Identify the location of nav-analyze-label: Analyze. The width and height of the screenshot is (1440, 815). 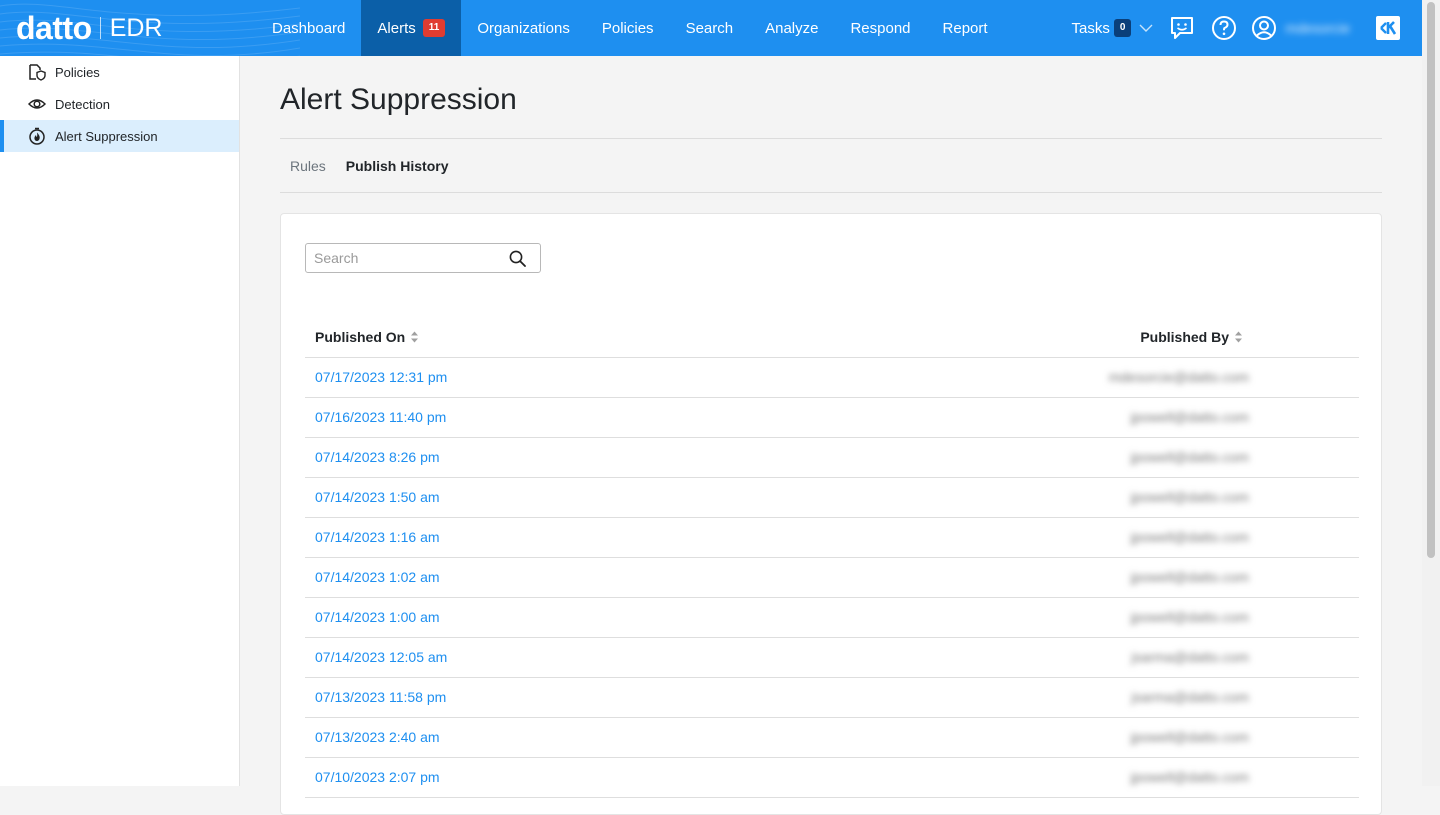
(792, 28).